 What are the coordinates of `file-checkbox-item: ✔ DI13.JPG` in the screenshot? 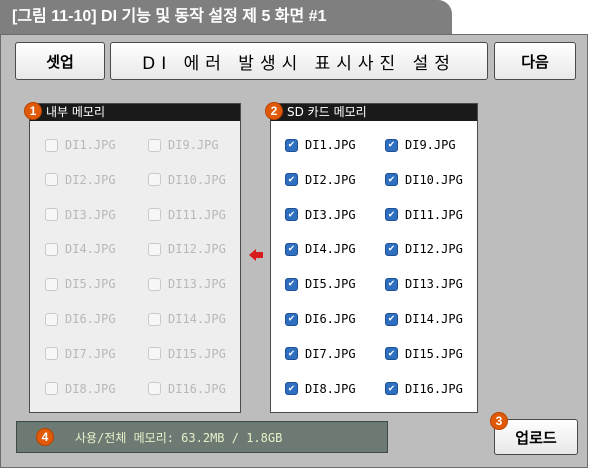 It's located at (424, 284).